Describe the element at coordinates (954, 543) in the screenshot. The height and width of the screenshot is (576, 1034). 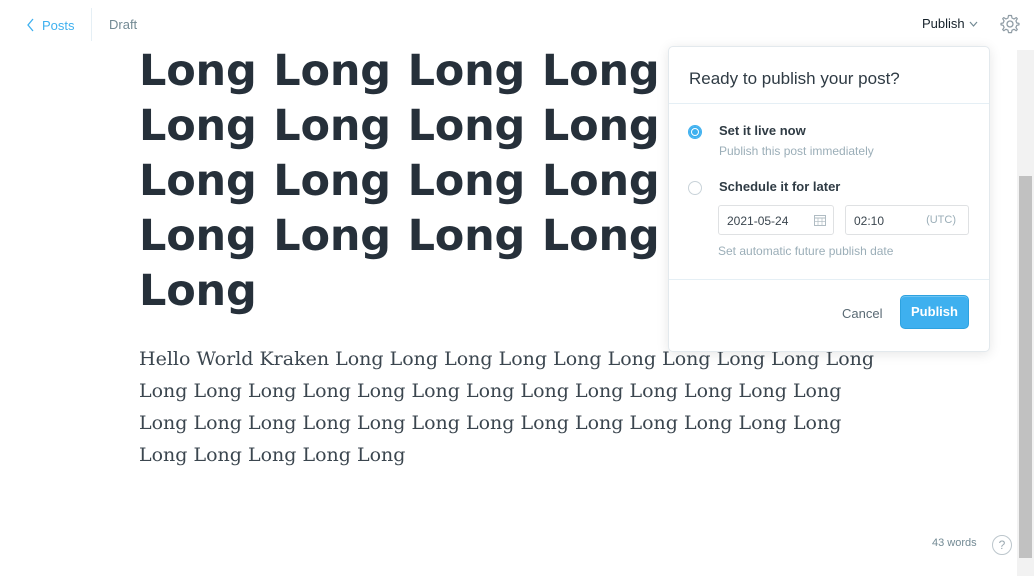
I see `word-count: 43 words` at that location.